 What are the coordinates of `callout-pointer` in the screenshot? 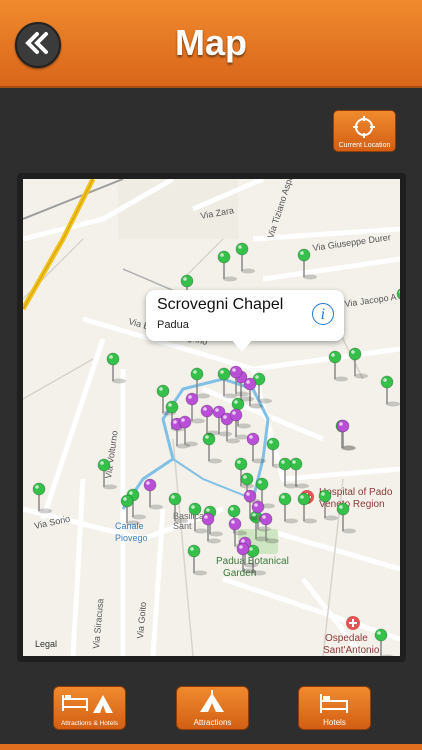 It's located at (242, 346).